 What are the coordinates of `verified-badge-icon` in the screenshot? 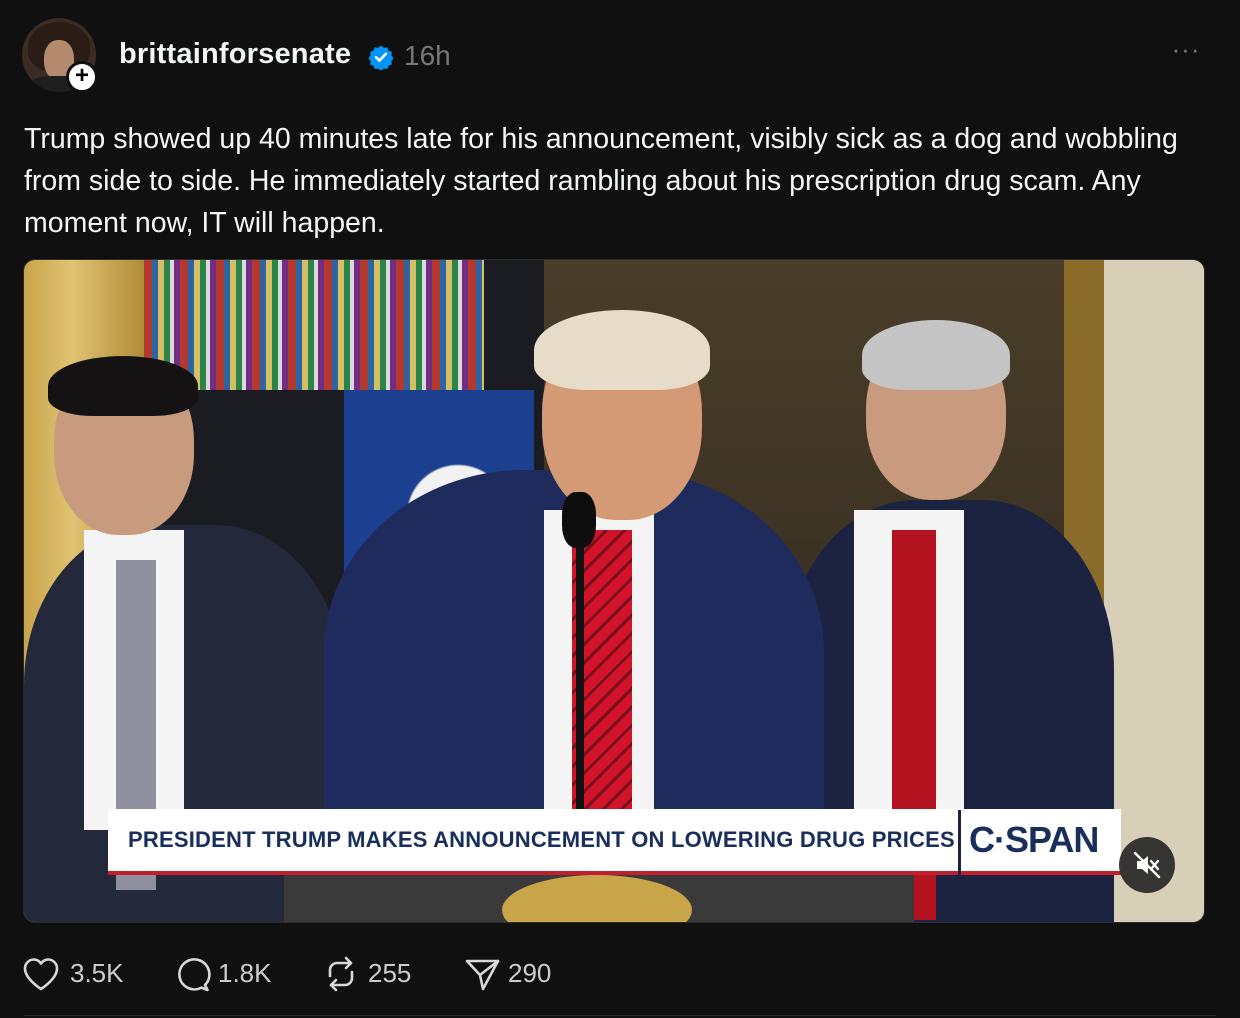 It's located at (381, 57).